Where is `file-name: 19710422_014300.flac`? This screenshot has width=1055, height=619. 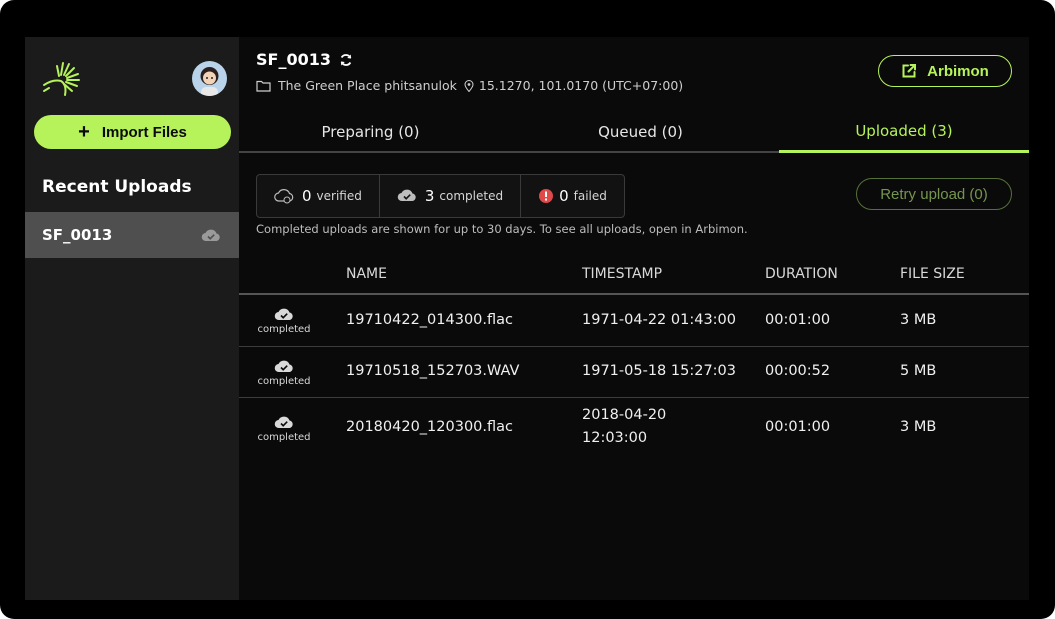 file-name: 19710422_014300.flac is located at coordinates (430, 320).